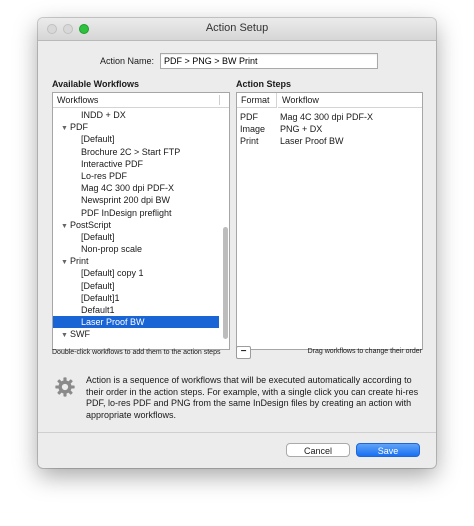  What do you see at coordinates (249, 117) in the screenshot?
I see `step-format: PDF` at bounding box center [249, 117].